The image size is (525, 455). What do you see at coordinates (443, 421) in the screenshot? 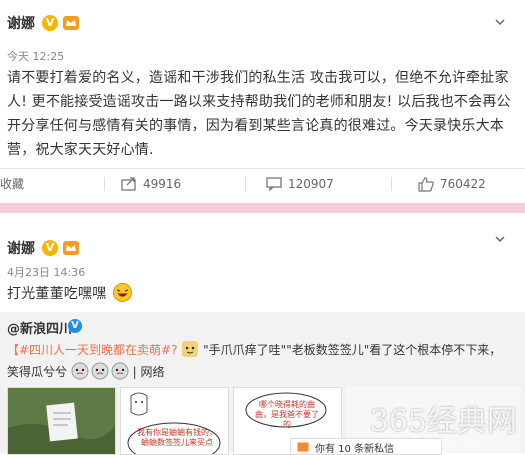
I see `site-watermark: 365经典网` at bounding box center [443, 421].